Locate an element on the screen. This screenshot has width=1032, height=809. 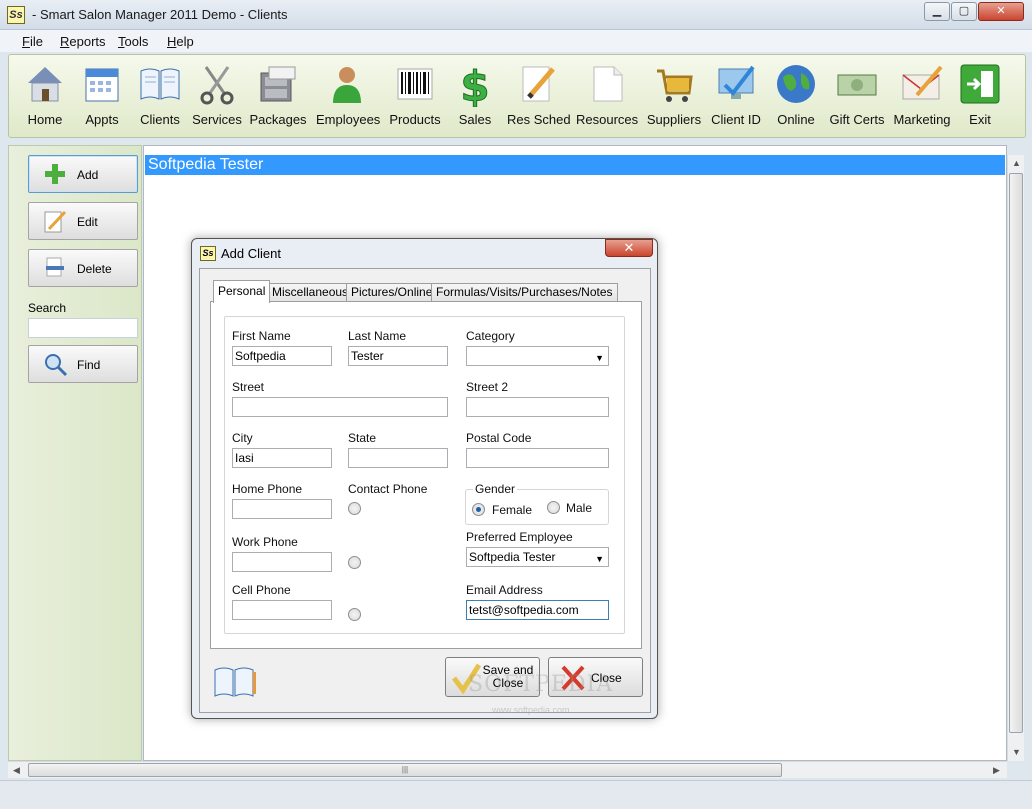
last-name-field: Tester is located at coordinates (398, 356).